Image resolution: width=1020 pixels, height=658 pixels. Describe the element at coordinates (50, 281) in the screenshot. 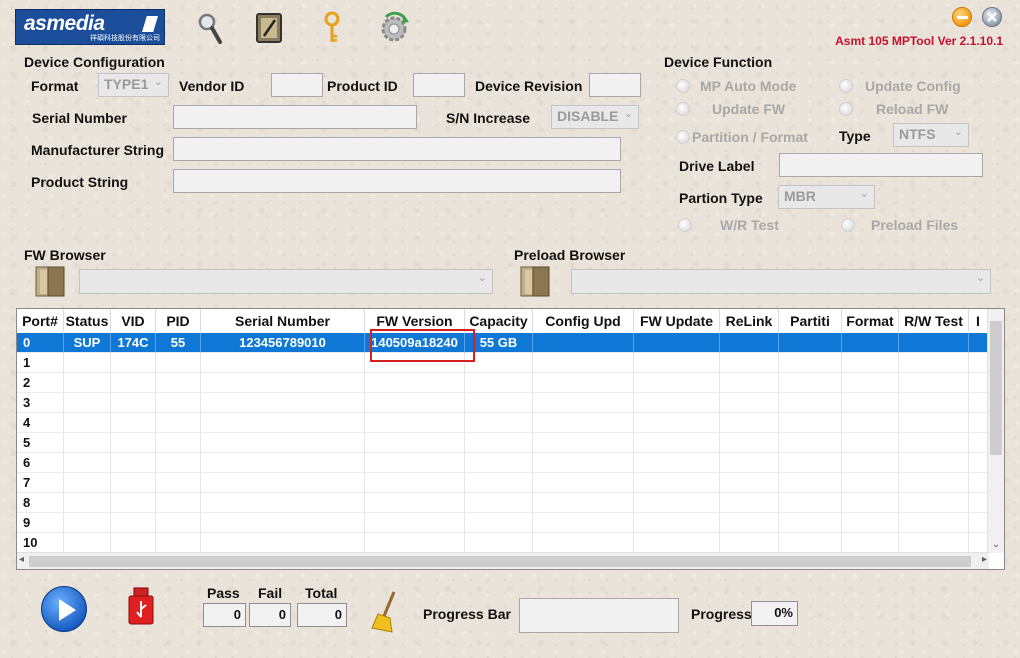

I see `fw-folder-icon` at that location.